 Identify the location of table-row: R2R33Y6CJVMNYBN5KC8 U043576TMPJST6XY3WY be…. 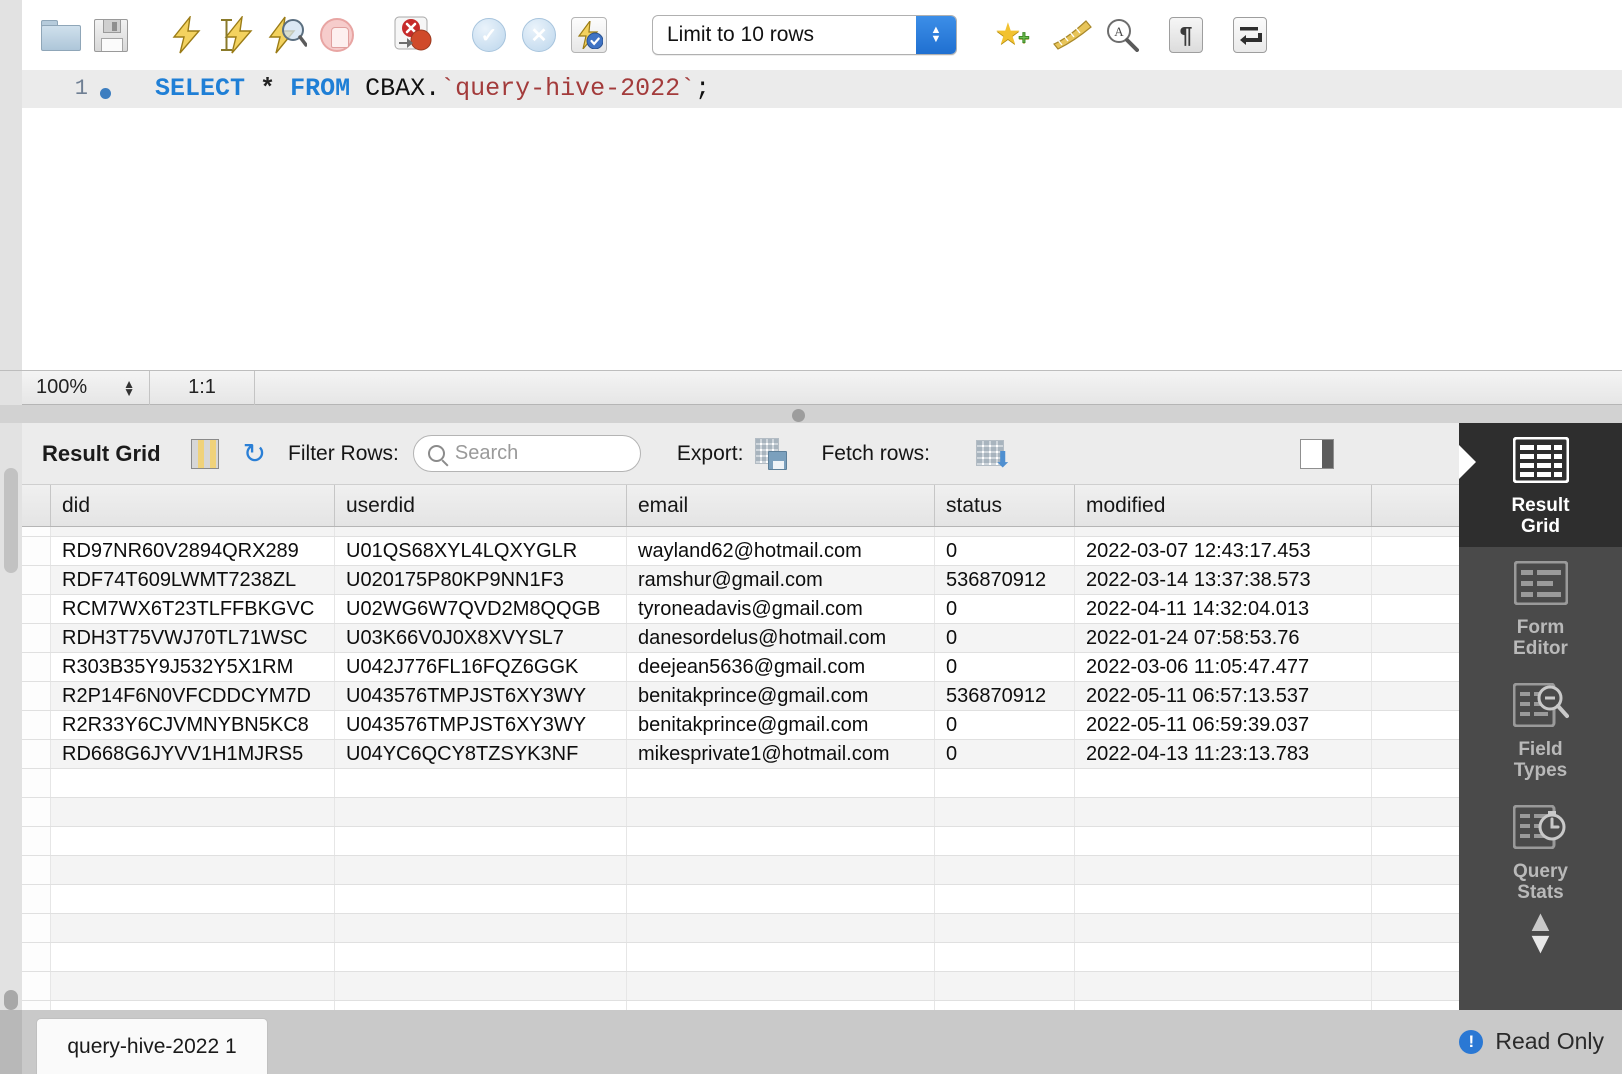
(740, 725).